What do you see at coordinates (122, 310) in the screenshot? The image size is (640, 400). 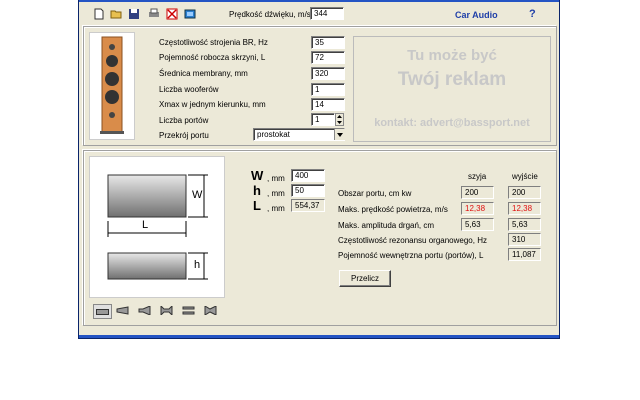 I see `shape-taper-icon` at bounding box center [122, 310].